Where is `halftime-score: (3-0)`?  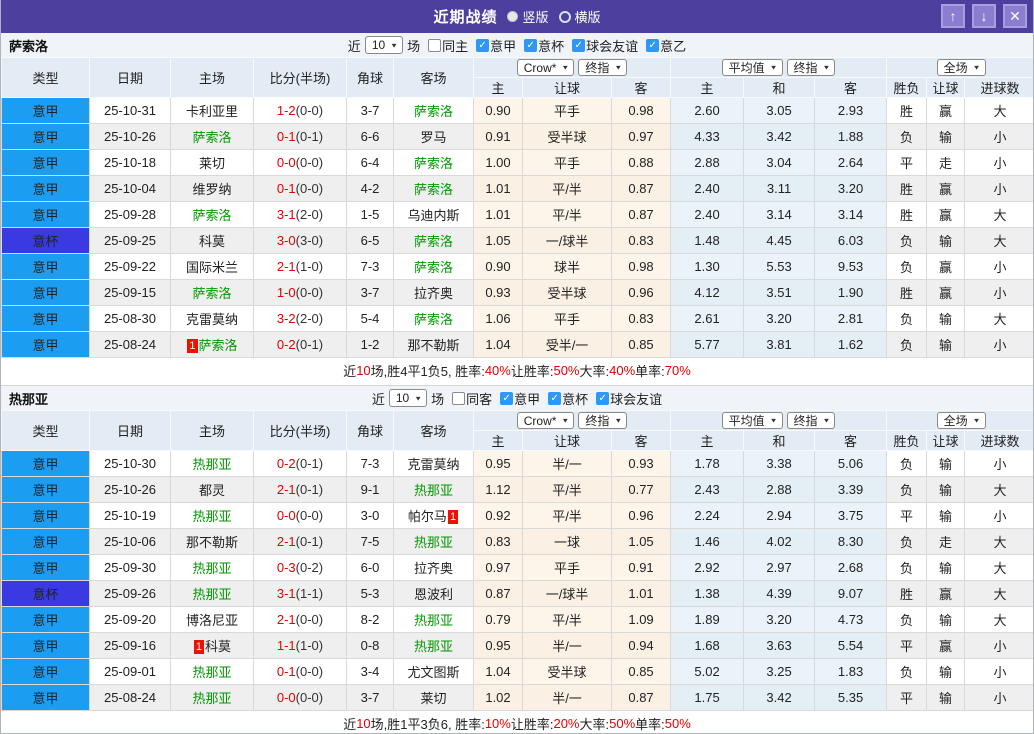
halftime-score: (3-0) is located at coordinates (309, 240).